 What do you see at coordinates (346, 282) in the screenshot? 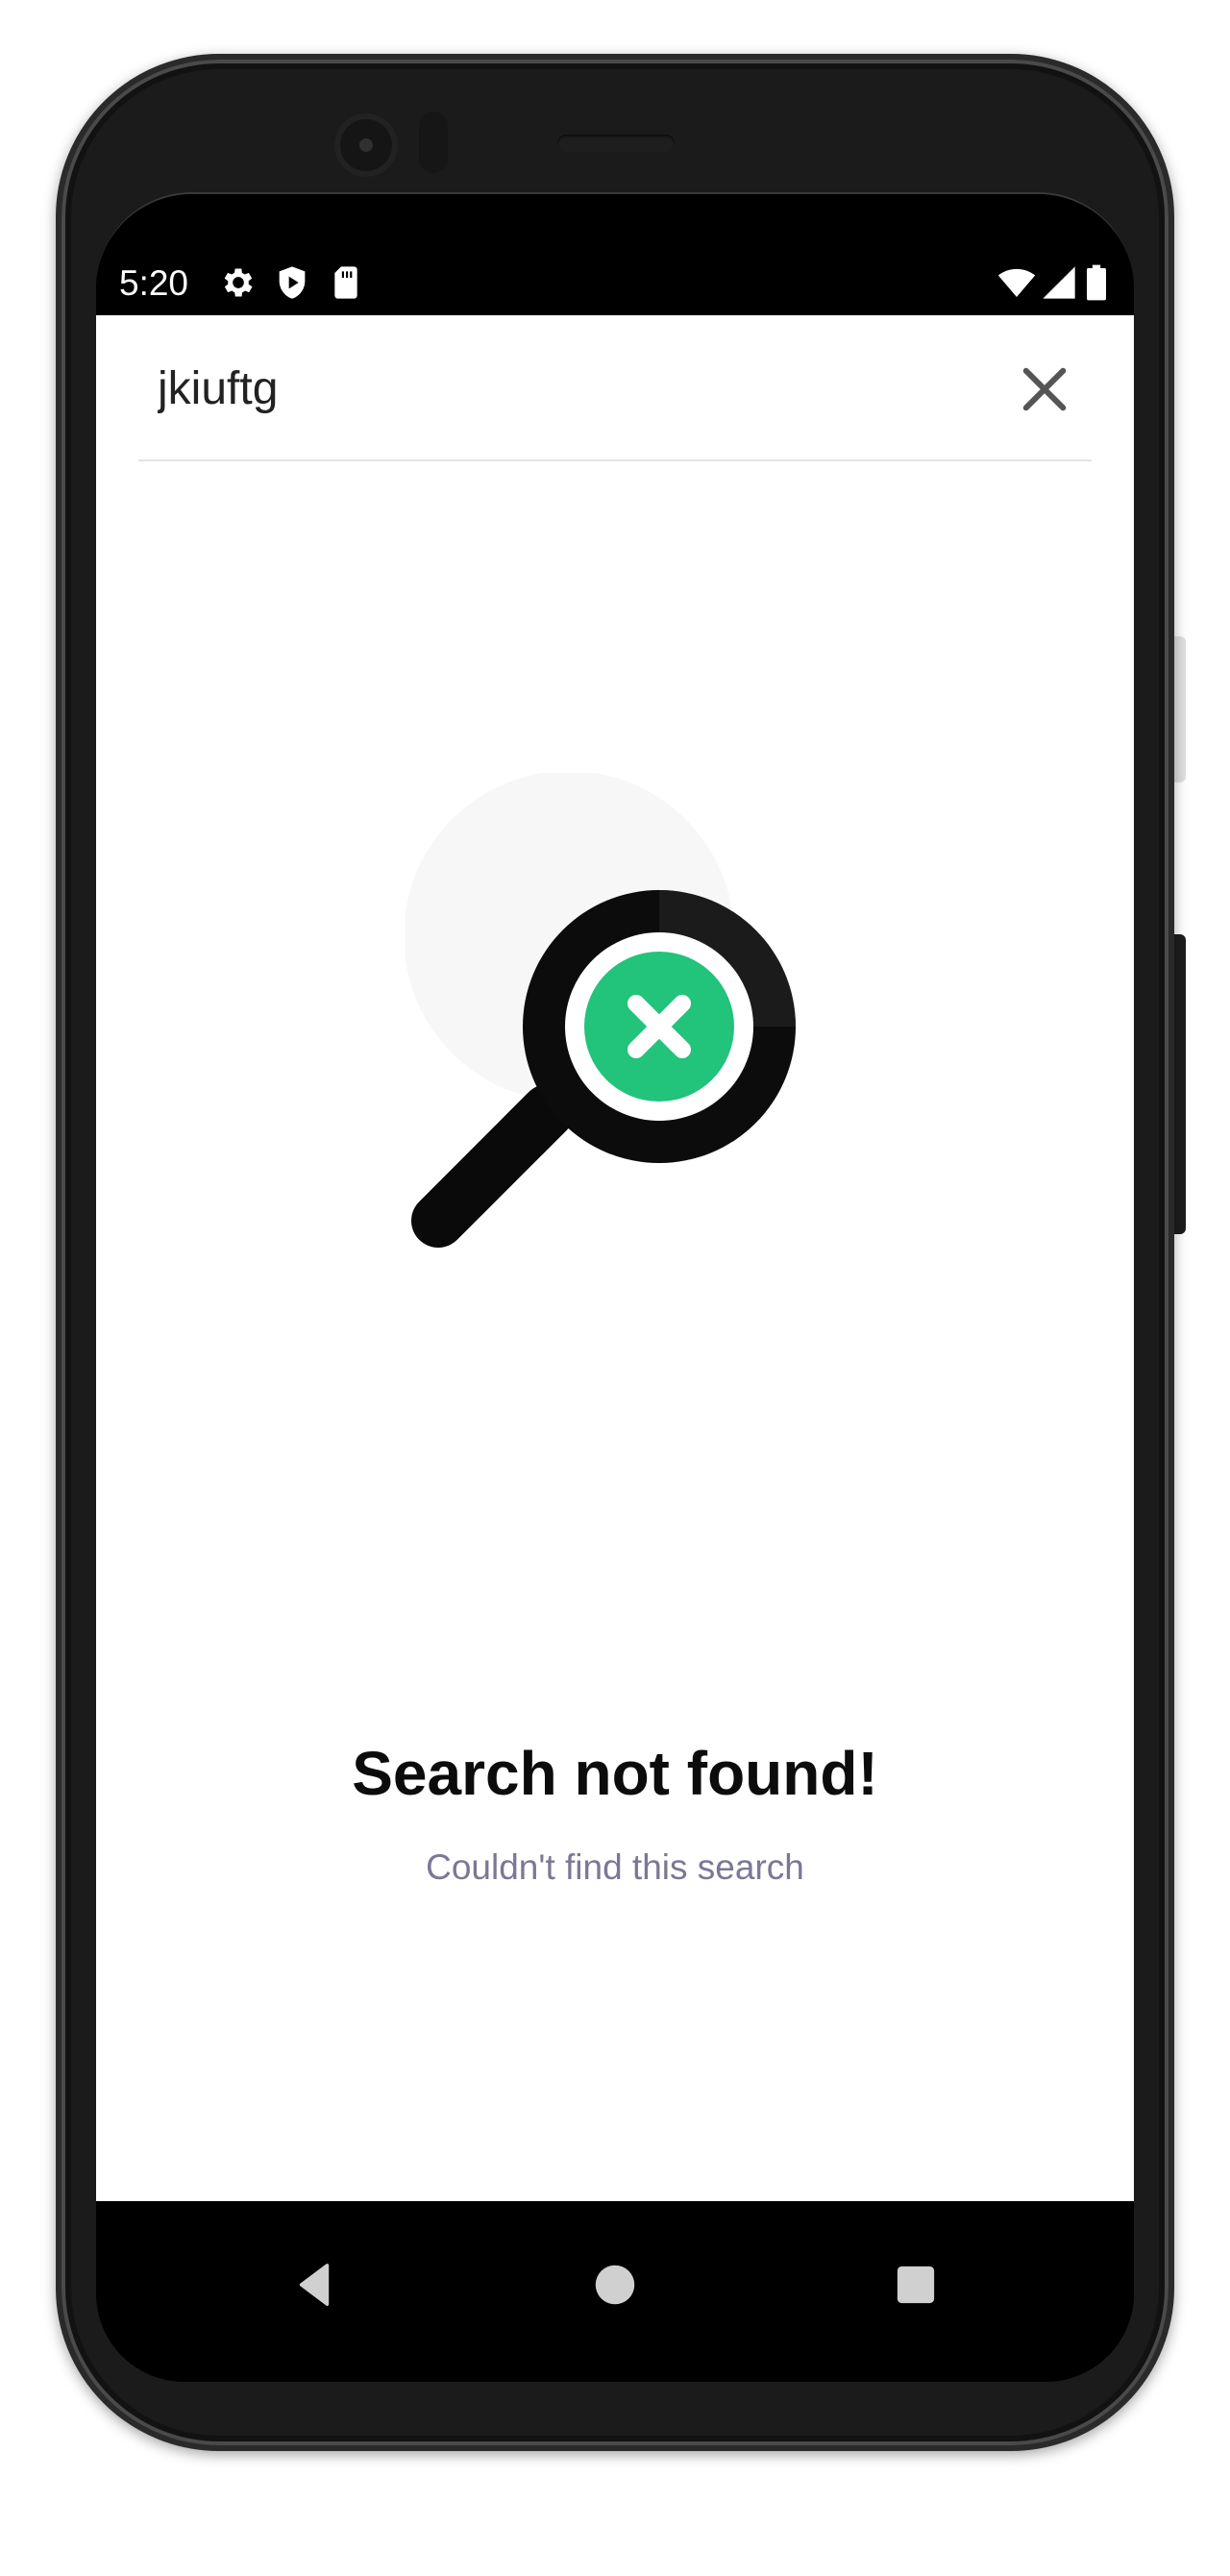
I see `sd-card-icon` at bounding box center [346, 282].